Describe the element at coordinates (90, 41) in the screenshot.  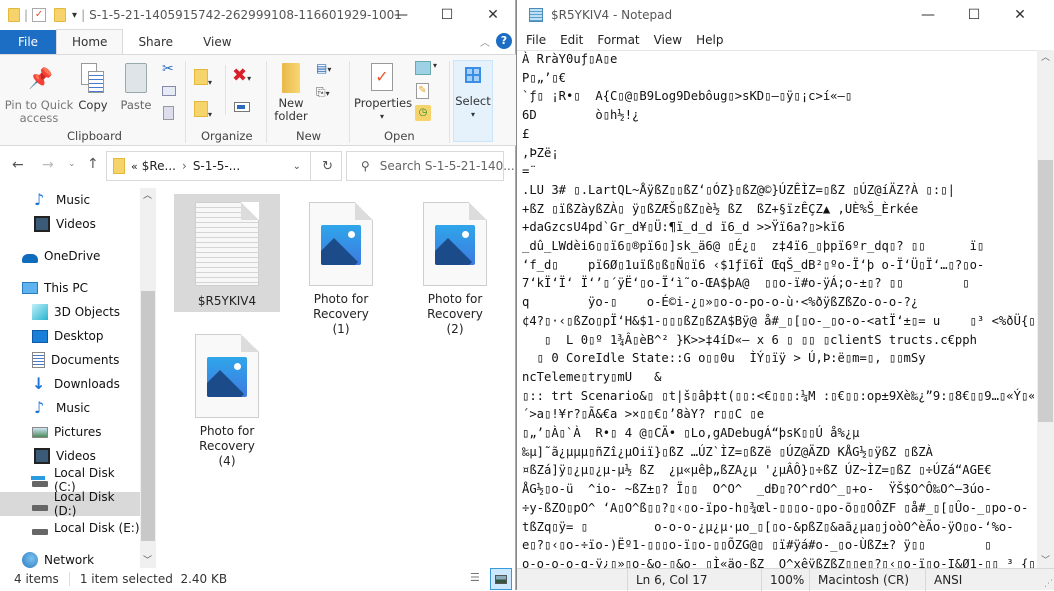
I see `tab-home: Home` at that location.